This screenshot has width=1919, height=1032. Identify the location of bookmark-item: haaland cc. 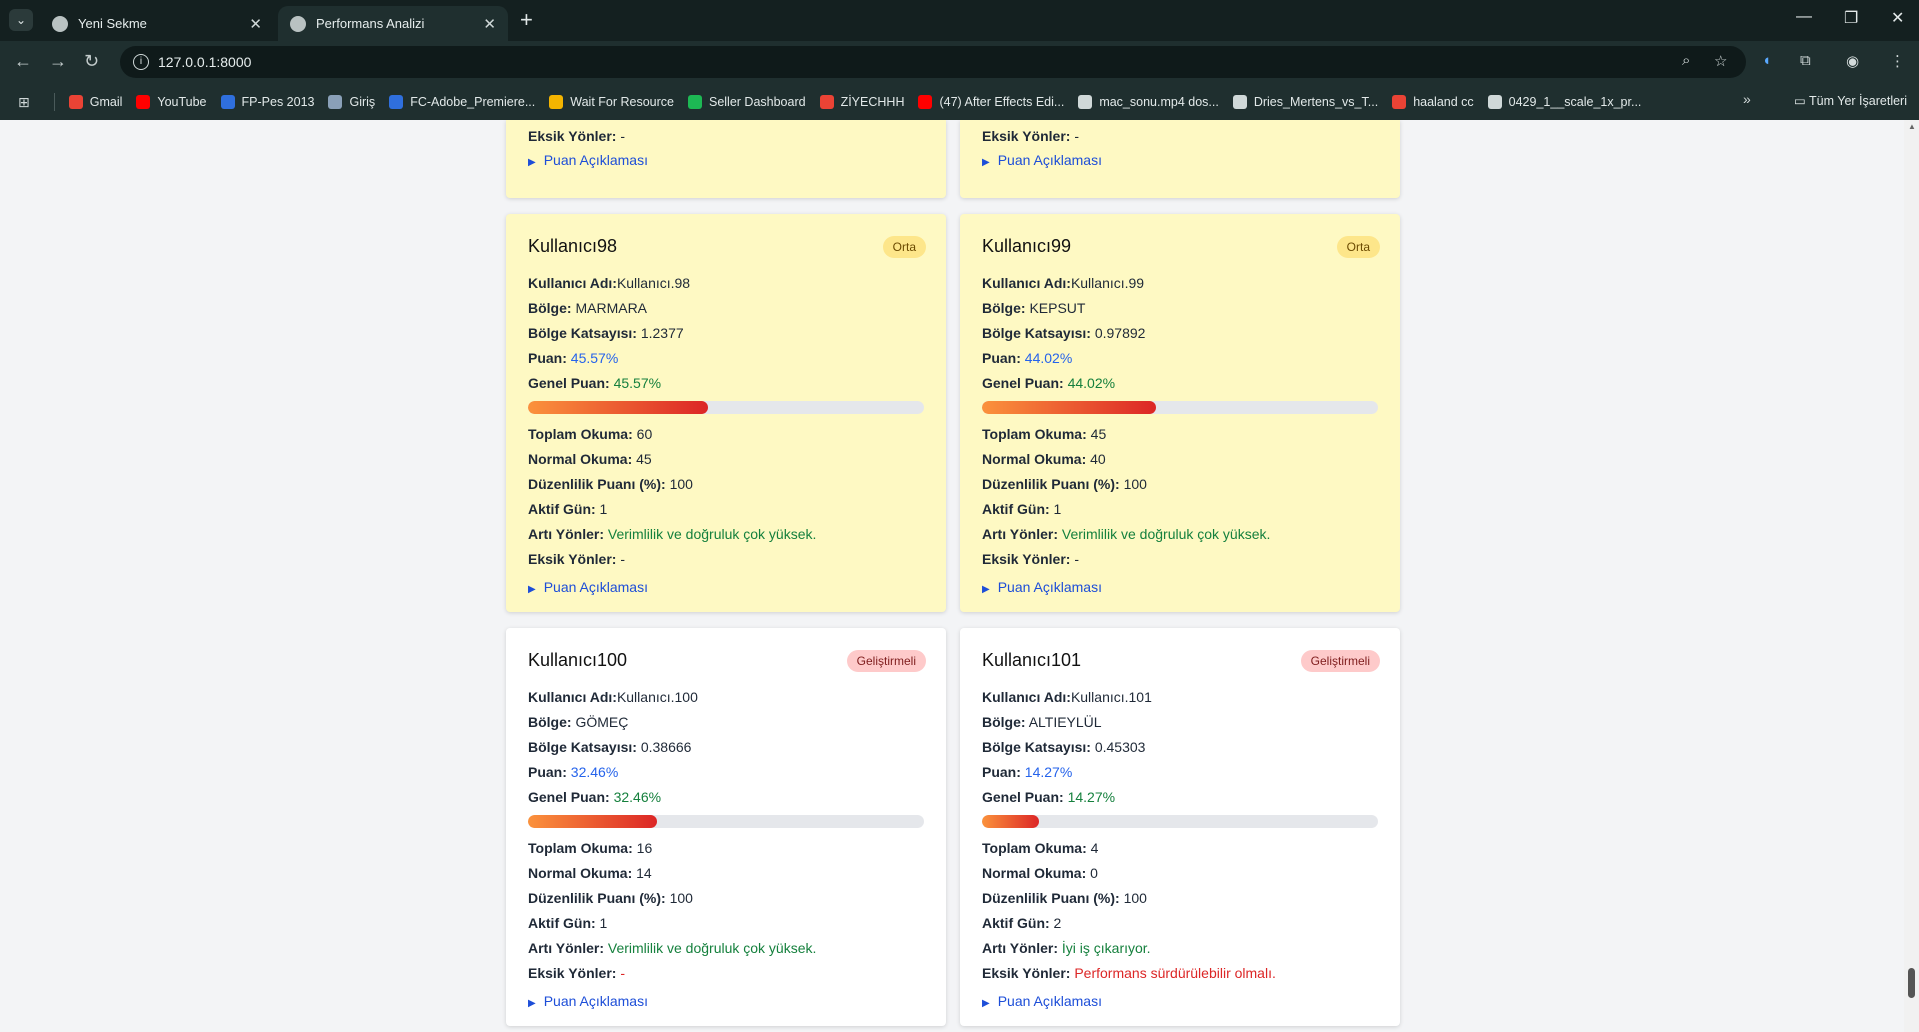
(1433, 102).